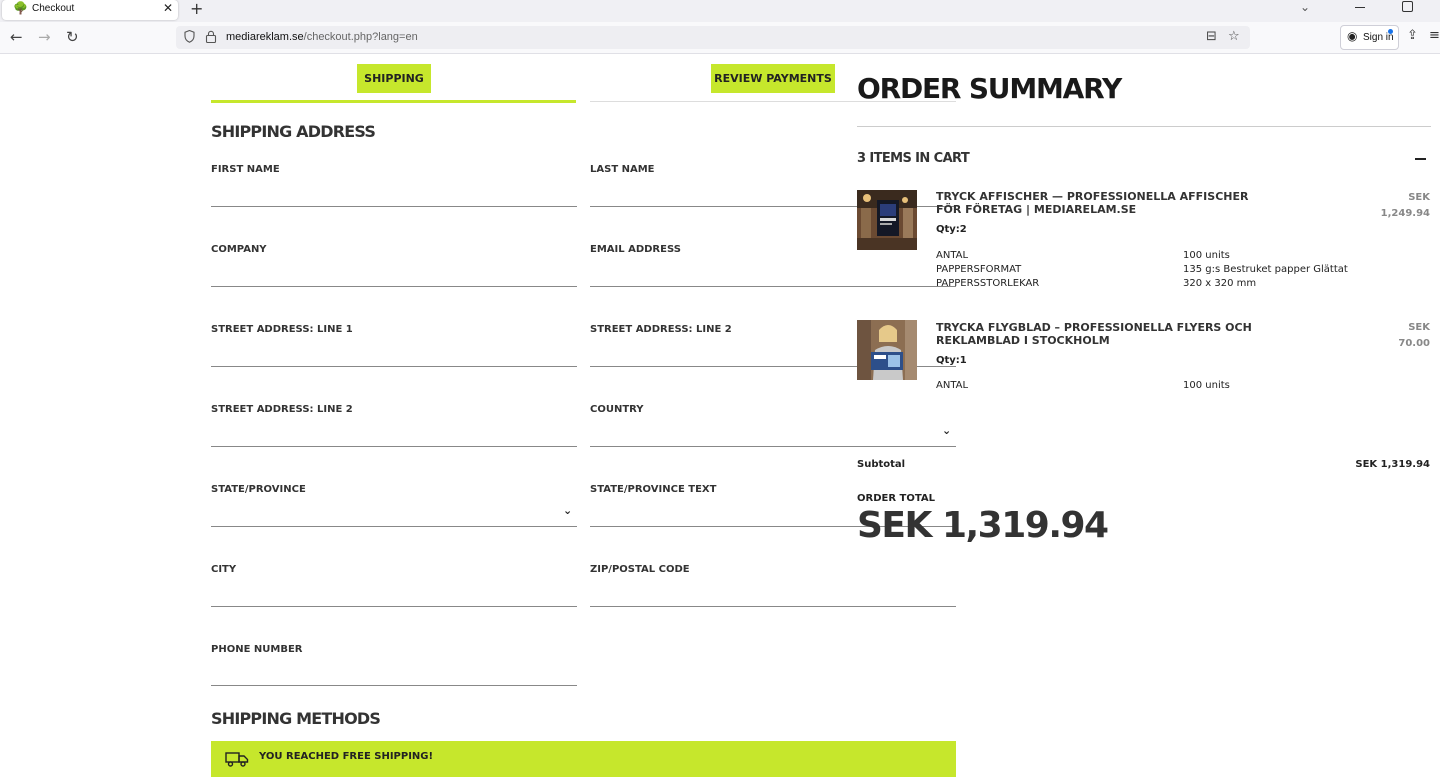  Describe the element at coordinates (393, 101) in the screenshot. I see `step-shipping-indicator` at that location.